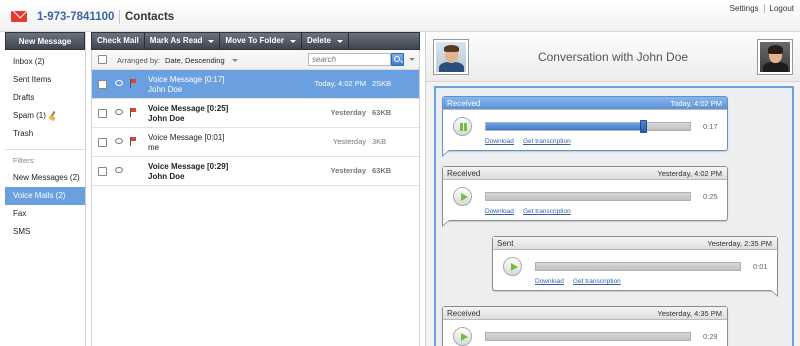  I want to click on filter-fax: Fax, so click(45, 214).